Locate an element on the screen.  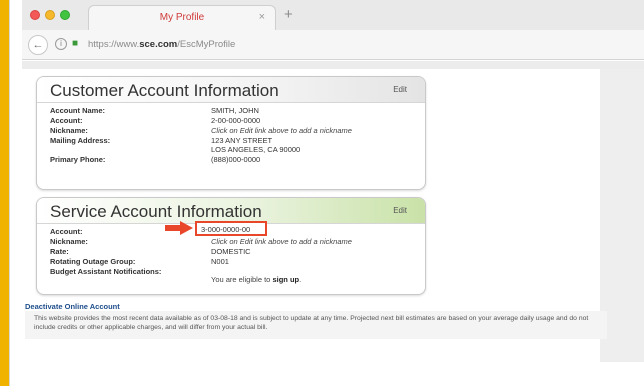
field-label: Rotating Outage Group: is located at coordinates (93, 261).